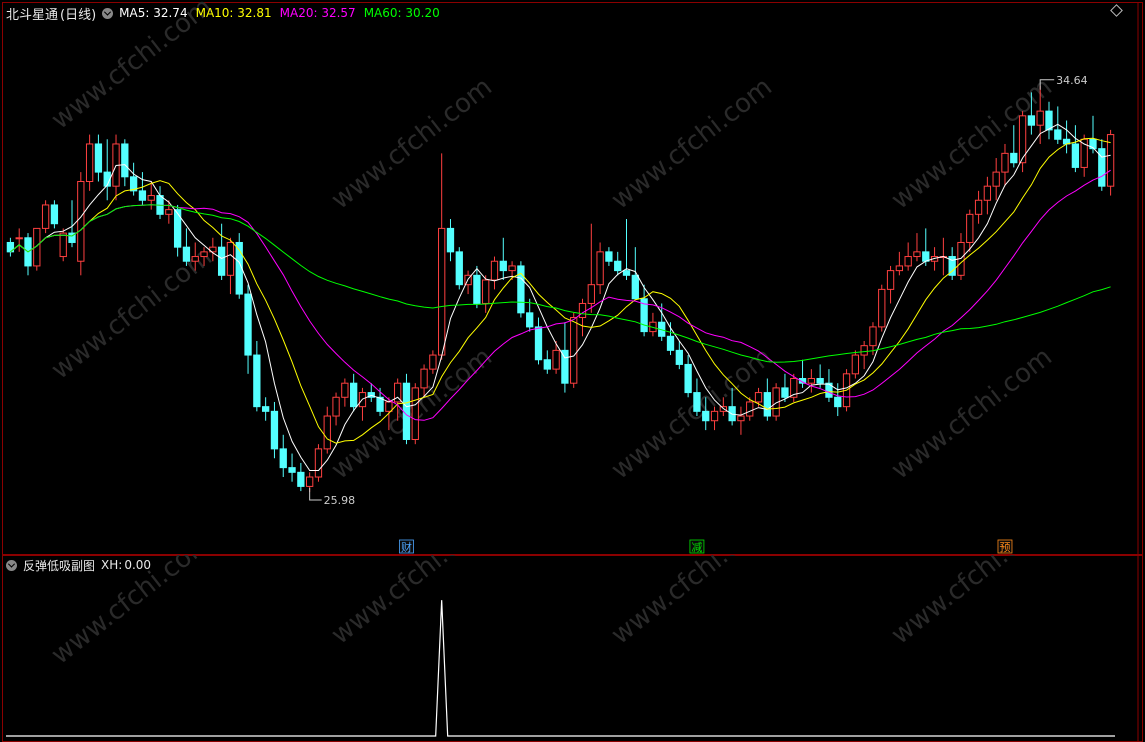 Image resolution: width=1145 pixels, height=742 pixels. I want to click on event-marker: 财, so click(406, 546).